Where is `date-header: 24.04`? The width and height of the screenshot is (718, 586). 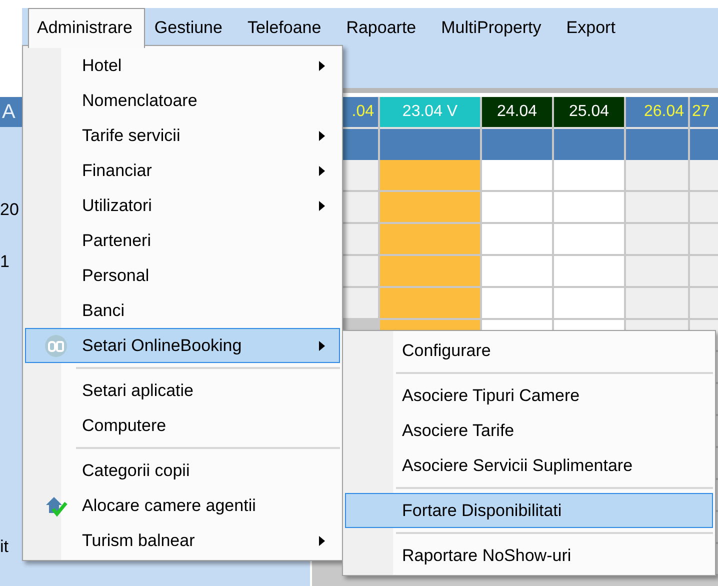
date-header: 24.04 is located at coordinates (517, 113).